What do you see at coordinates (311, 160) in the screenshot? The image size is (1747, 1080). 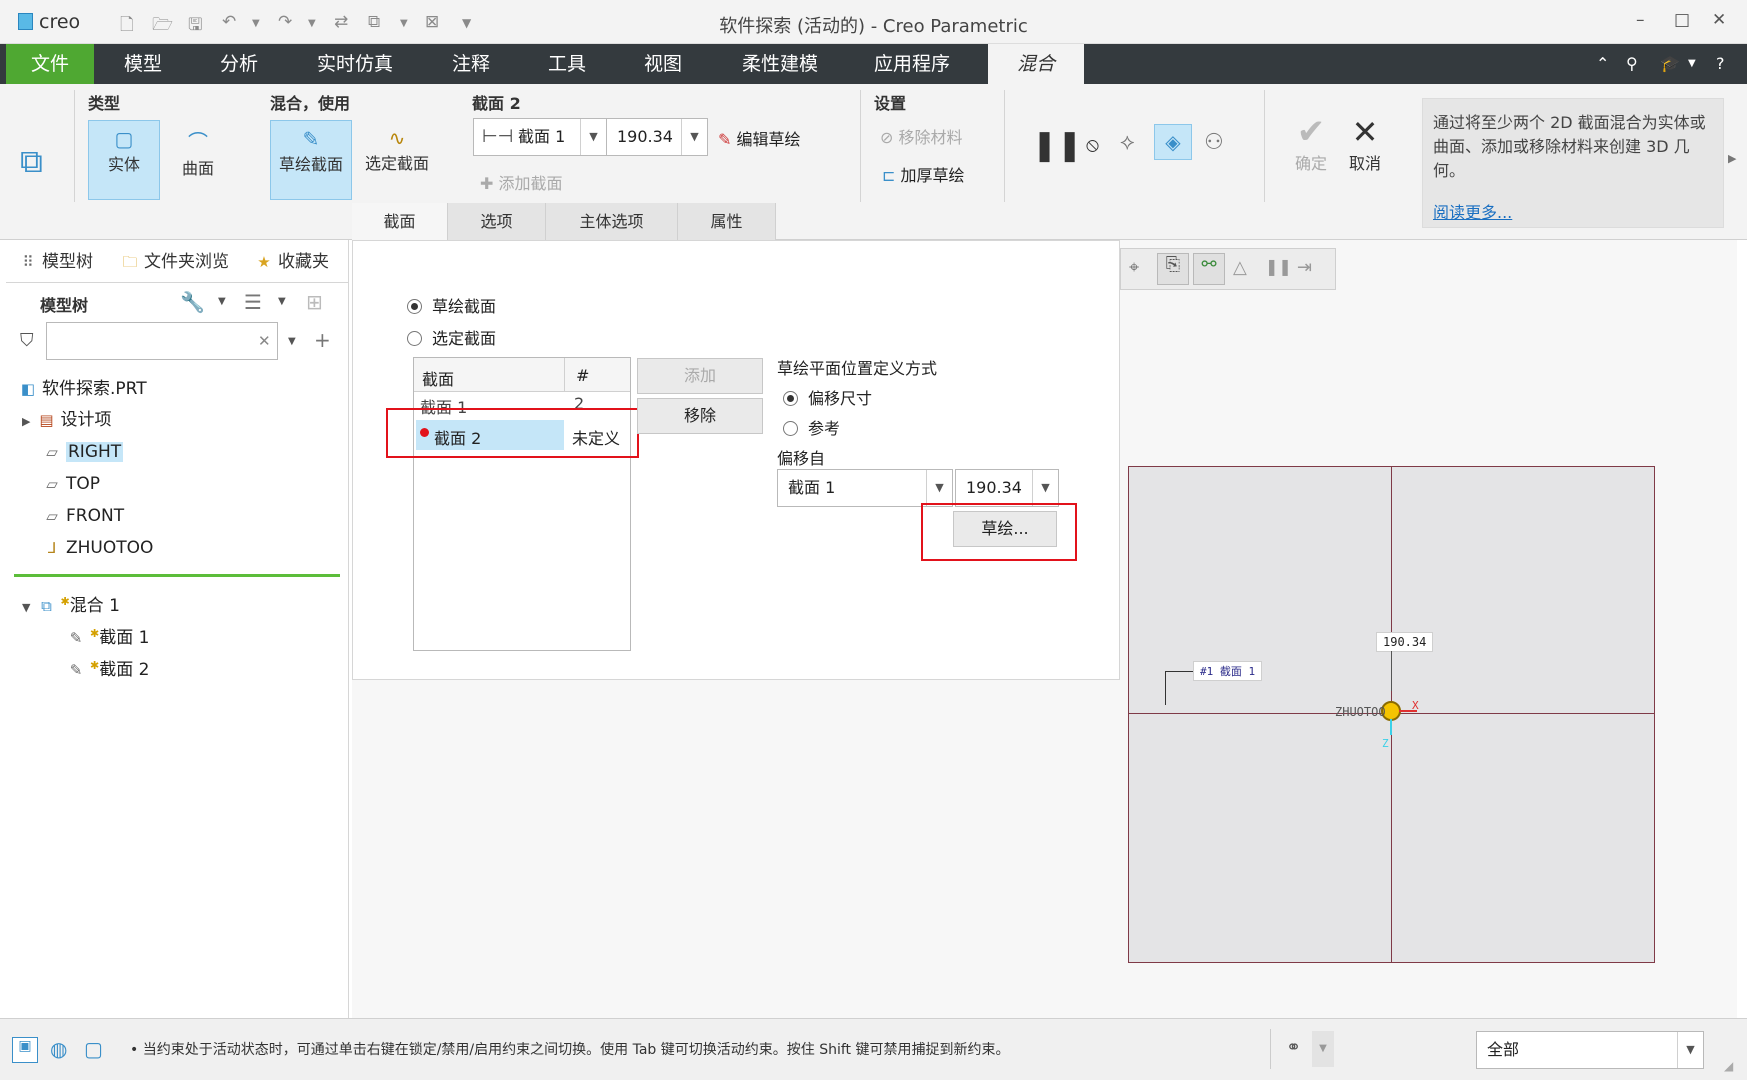 I see `sketched-sections-button: ✎ 草绘截面` at bounding box center [311, 160].